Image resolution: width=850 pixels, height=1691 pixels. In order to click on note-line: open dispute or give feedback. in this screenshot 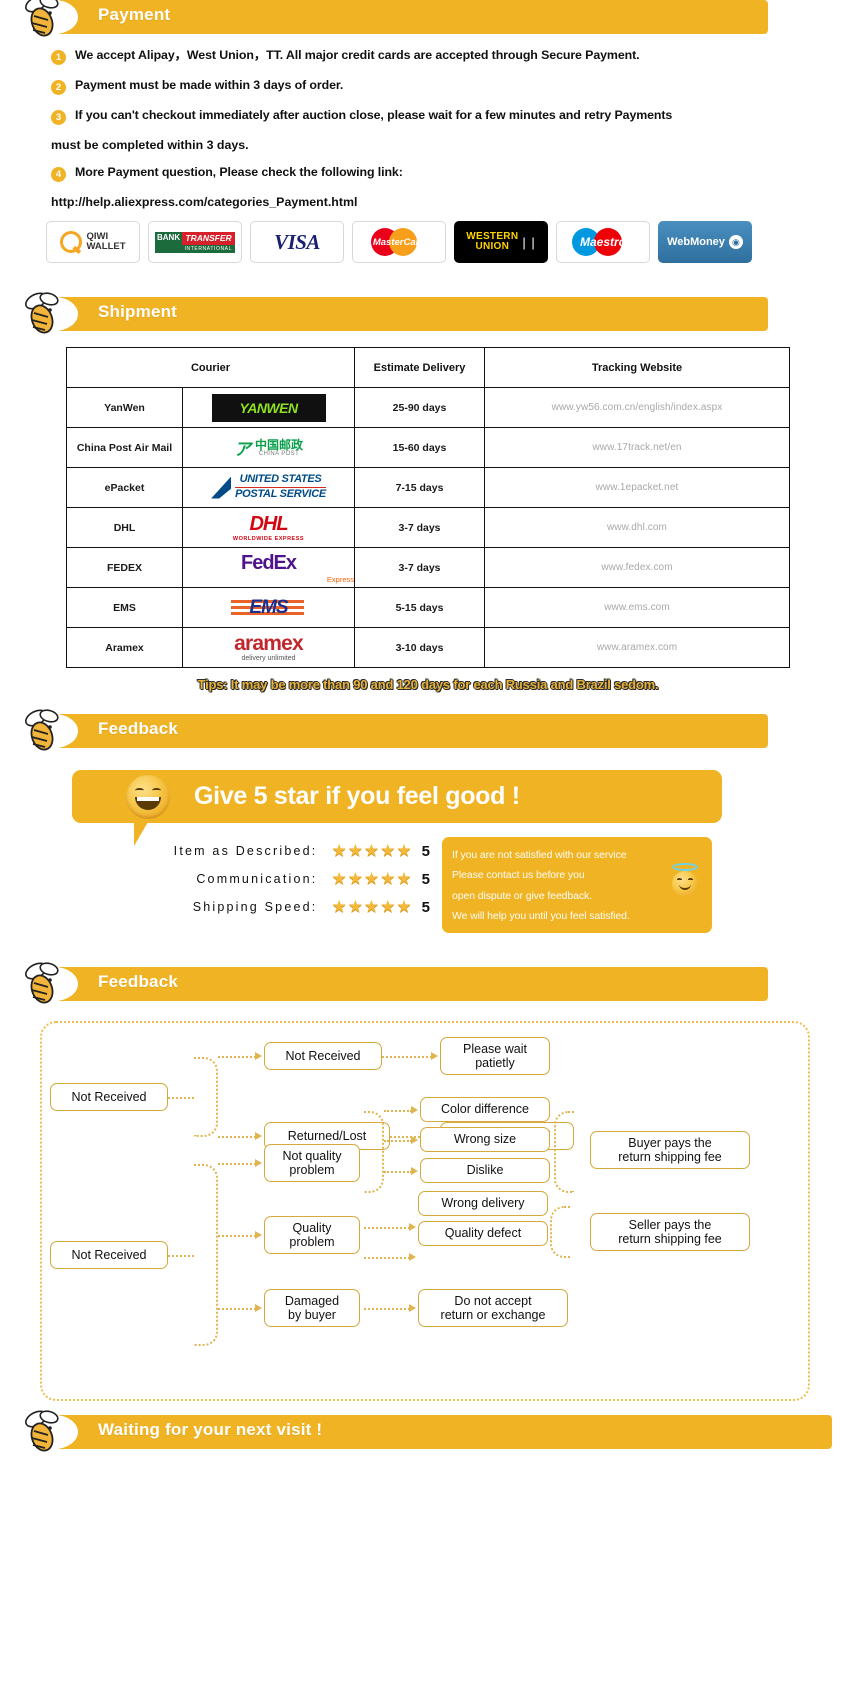, I will do `click(522, 895)`.